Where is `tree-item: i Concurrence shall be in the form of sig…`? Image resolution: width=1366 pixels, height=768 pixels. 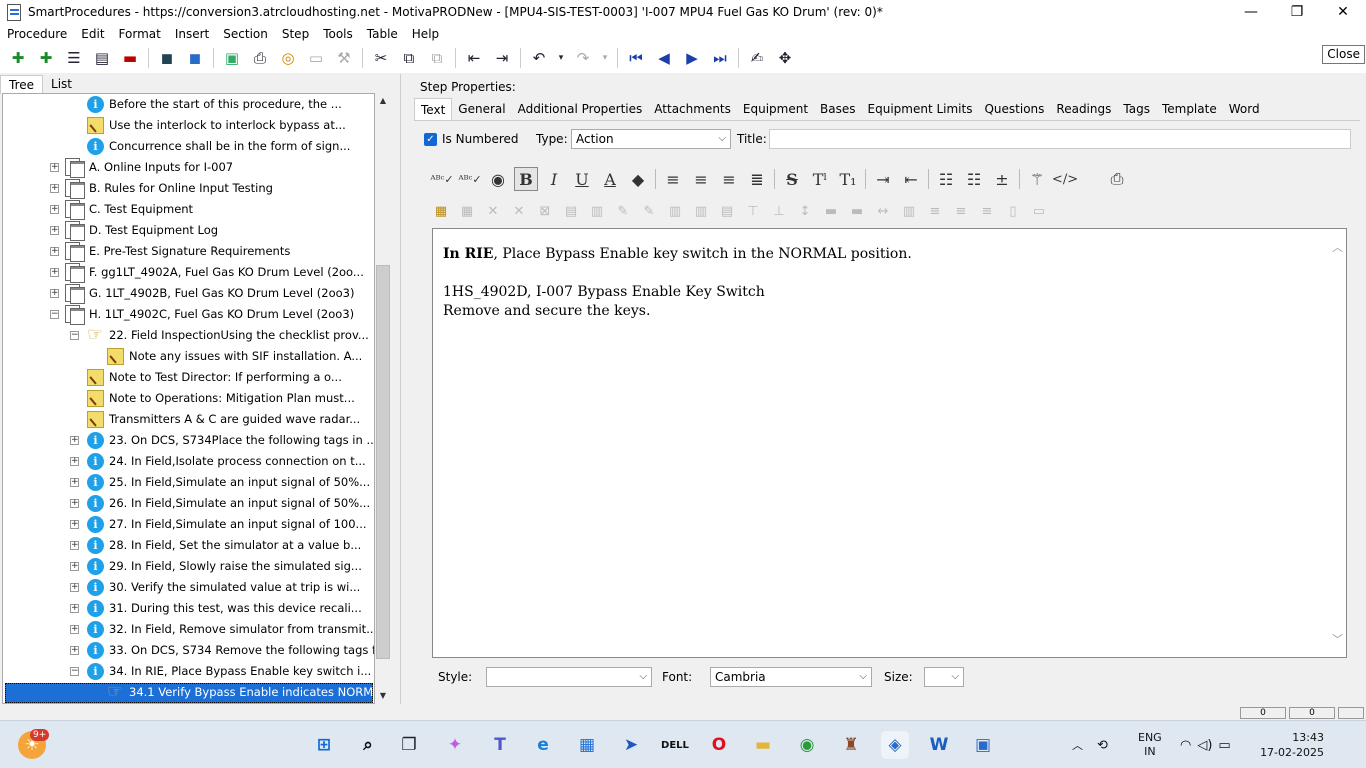
tree-item: i Concurrence shall be in the form of sig… is located at coordinates (188, 146).